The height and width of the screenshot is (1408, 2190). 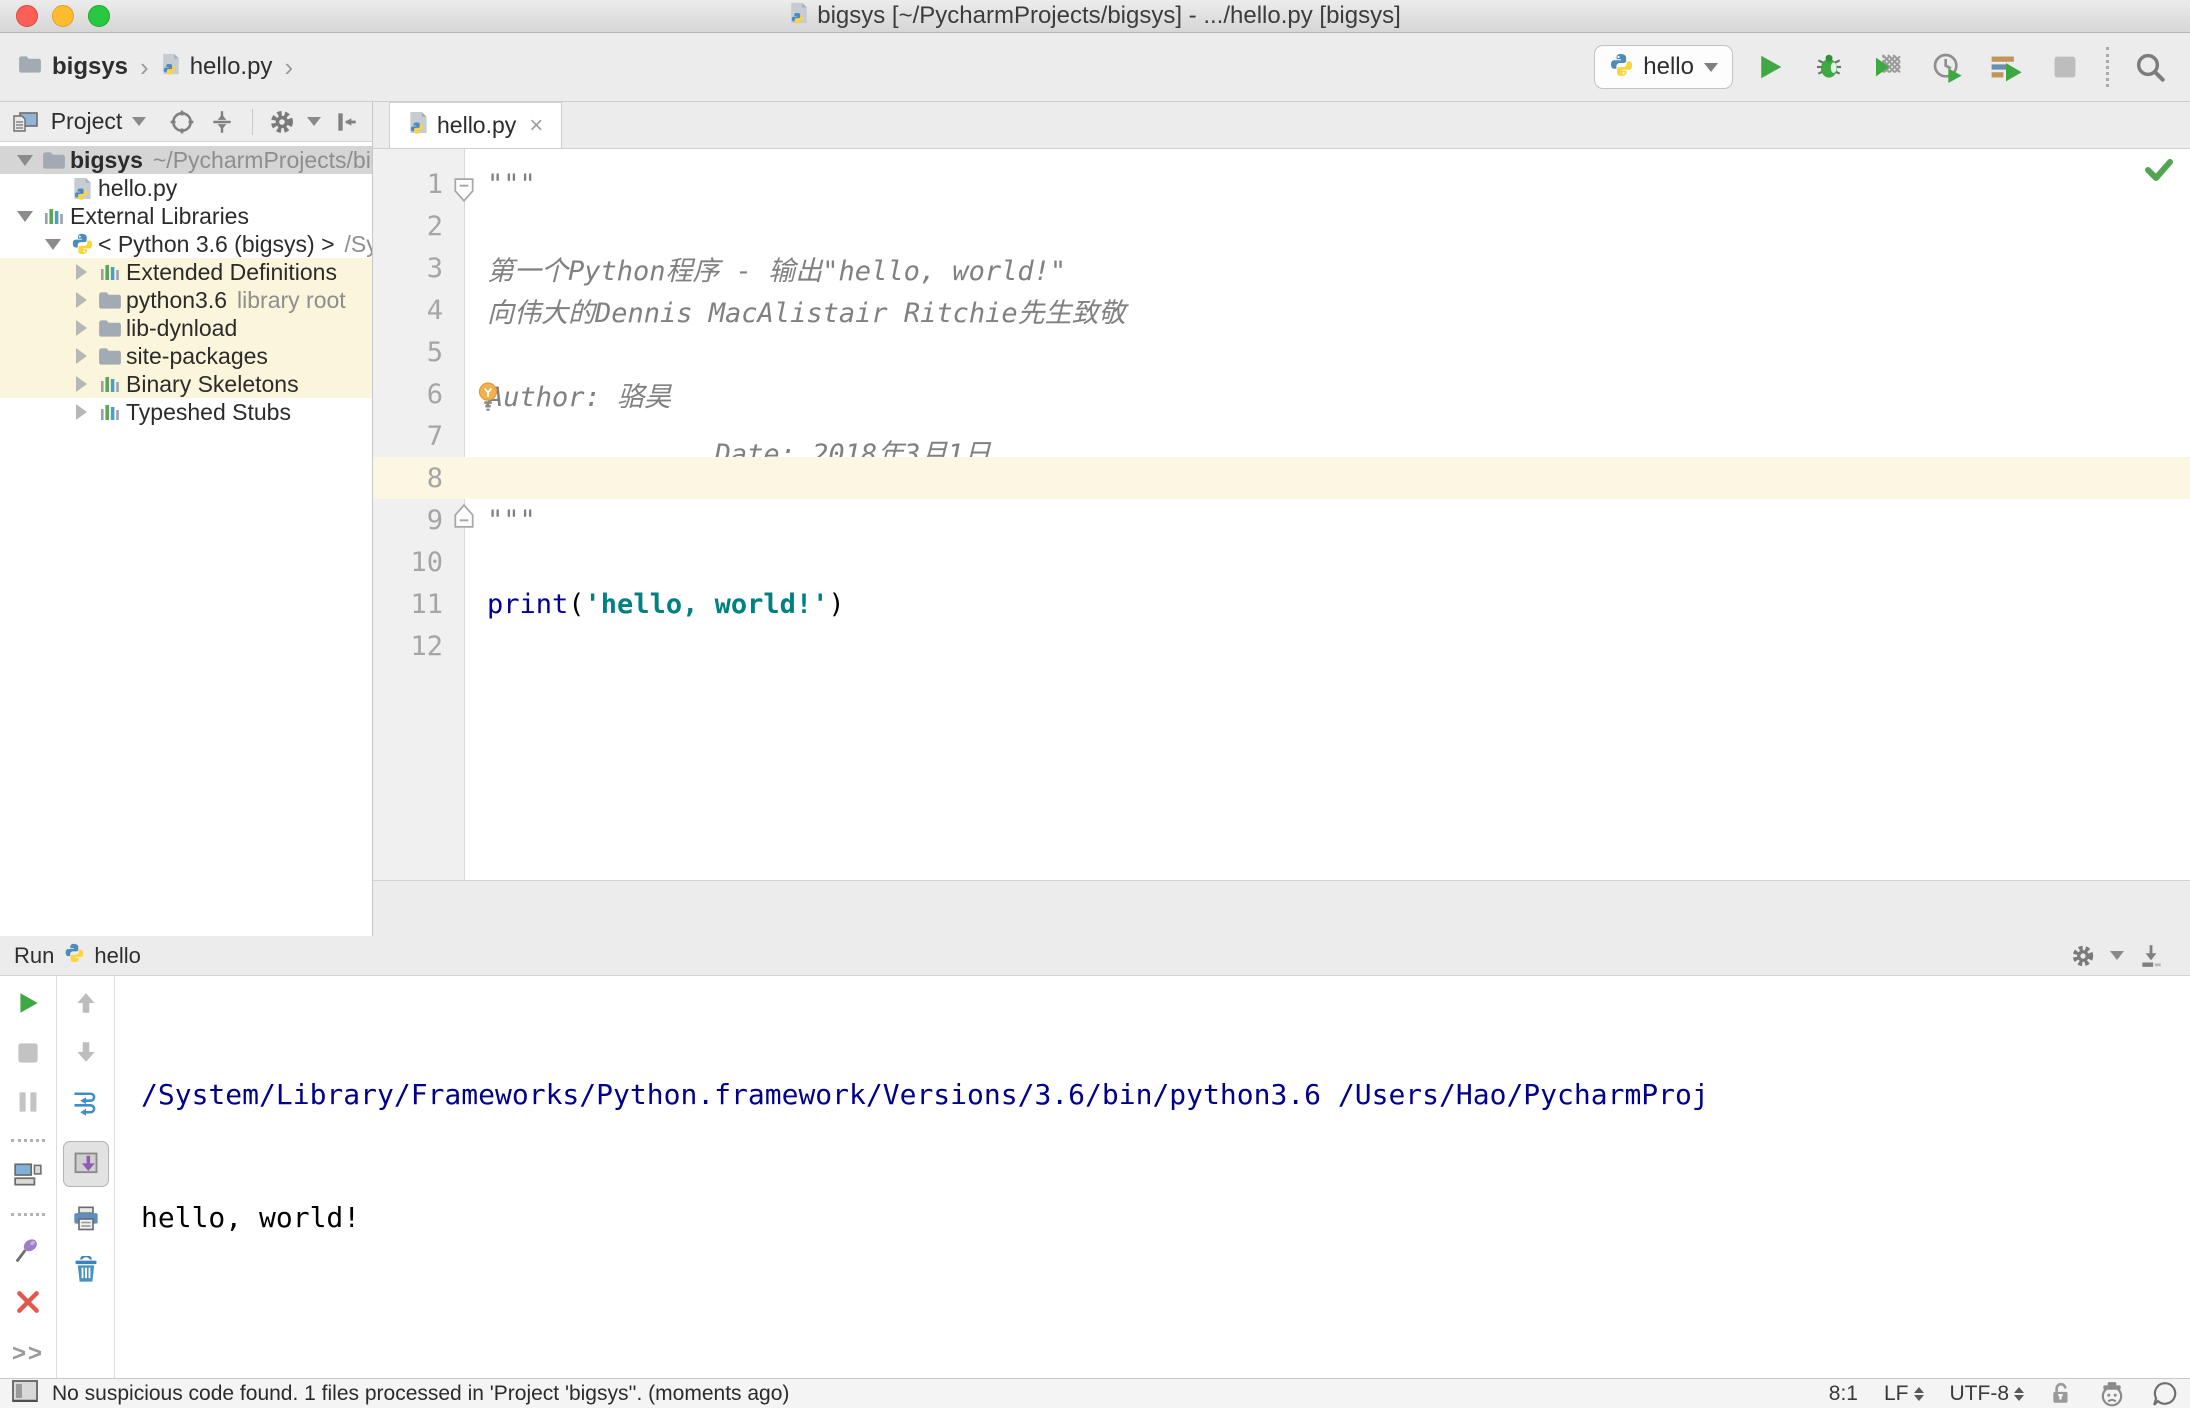 I want to click on line-number: 2, so click(x=434, y=226).